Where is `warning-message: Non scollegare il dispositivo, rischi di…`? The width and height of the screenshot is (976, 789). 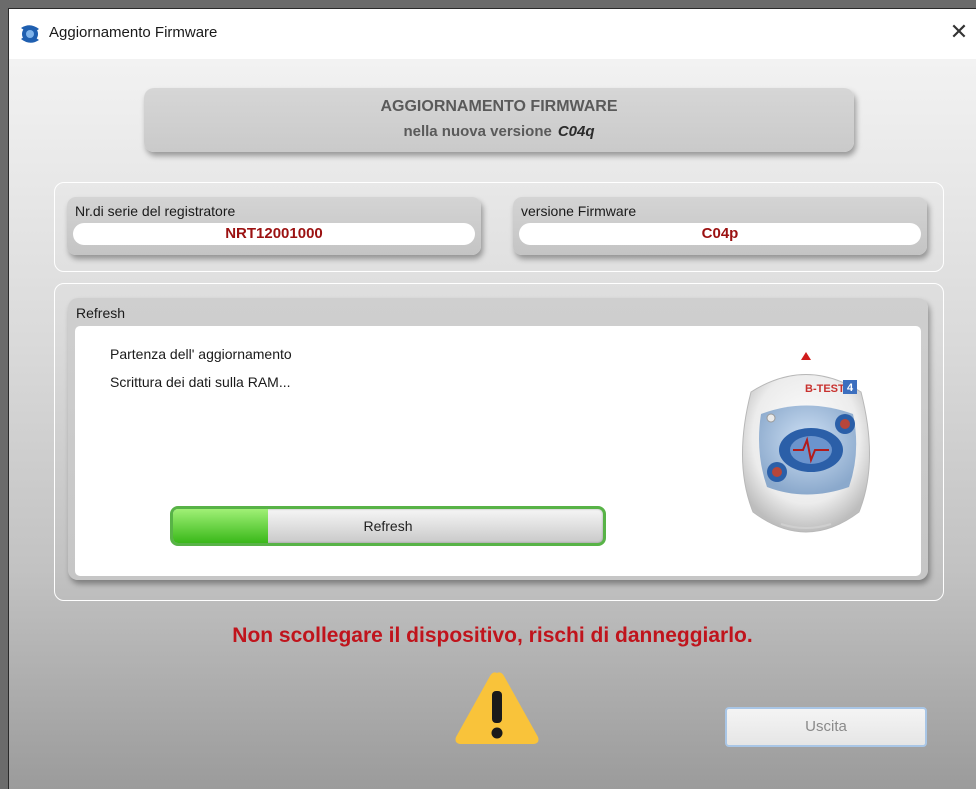 warning-message: Non scollegare il dispositivo, rischi di… is located at coordinates (492, 635).